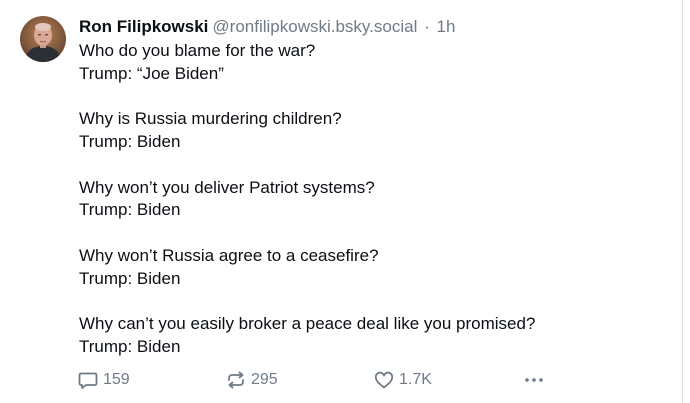  I want to click on post-text-line: Why won’t you deliver Patriot systems?, so click(227, 187).